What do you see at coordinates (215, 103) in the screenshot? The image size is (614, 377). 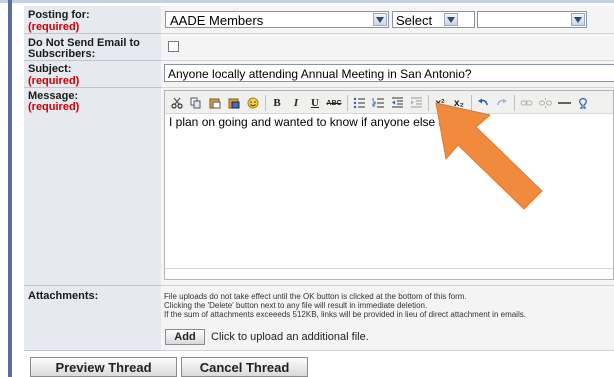 I see `paste-icon` at bounding box center [215, 103].